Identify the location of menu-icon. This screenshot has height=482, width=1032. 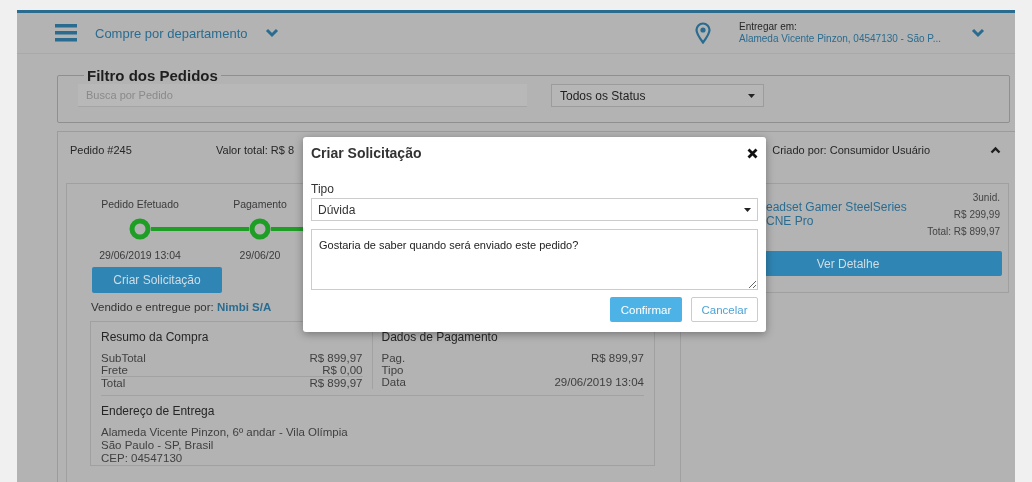
(66, 33).